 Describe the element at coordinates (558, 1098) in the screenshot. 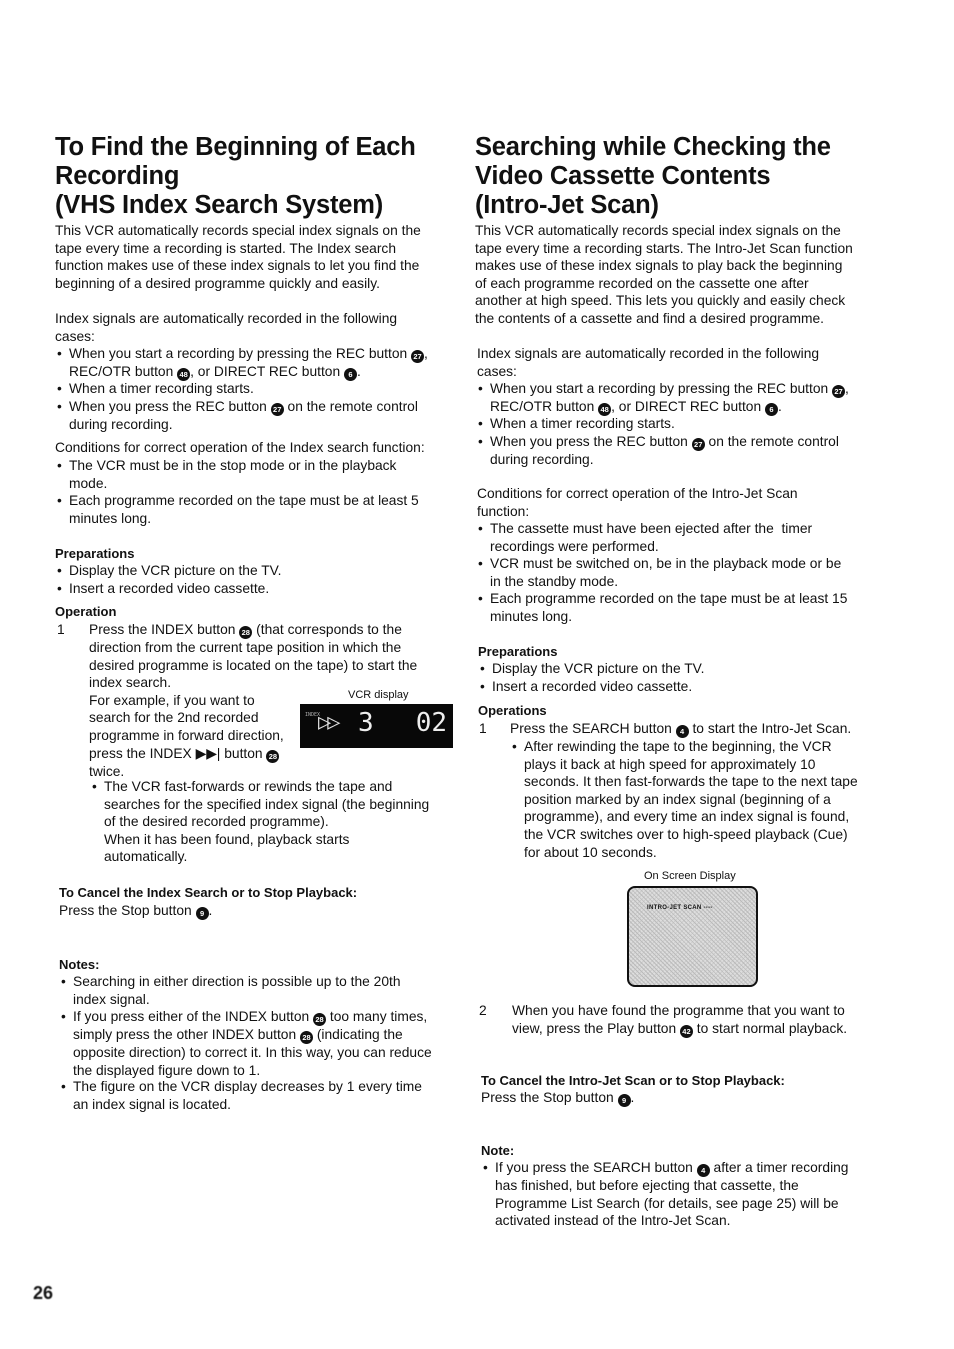

I see `right-cancel-text: Press the Stop button 9.` at that location.